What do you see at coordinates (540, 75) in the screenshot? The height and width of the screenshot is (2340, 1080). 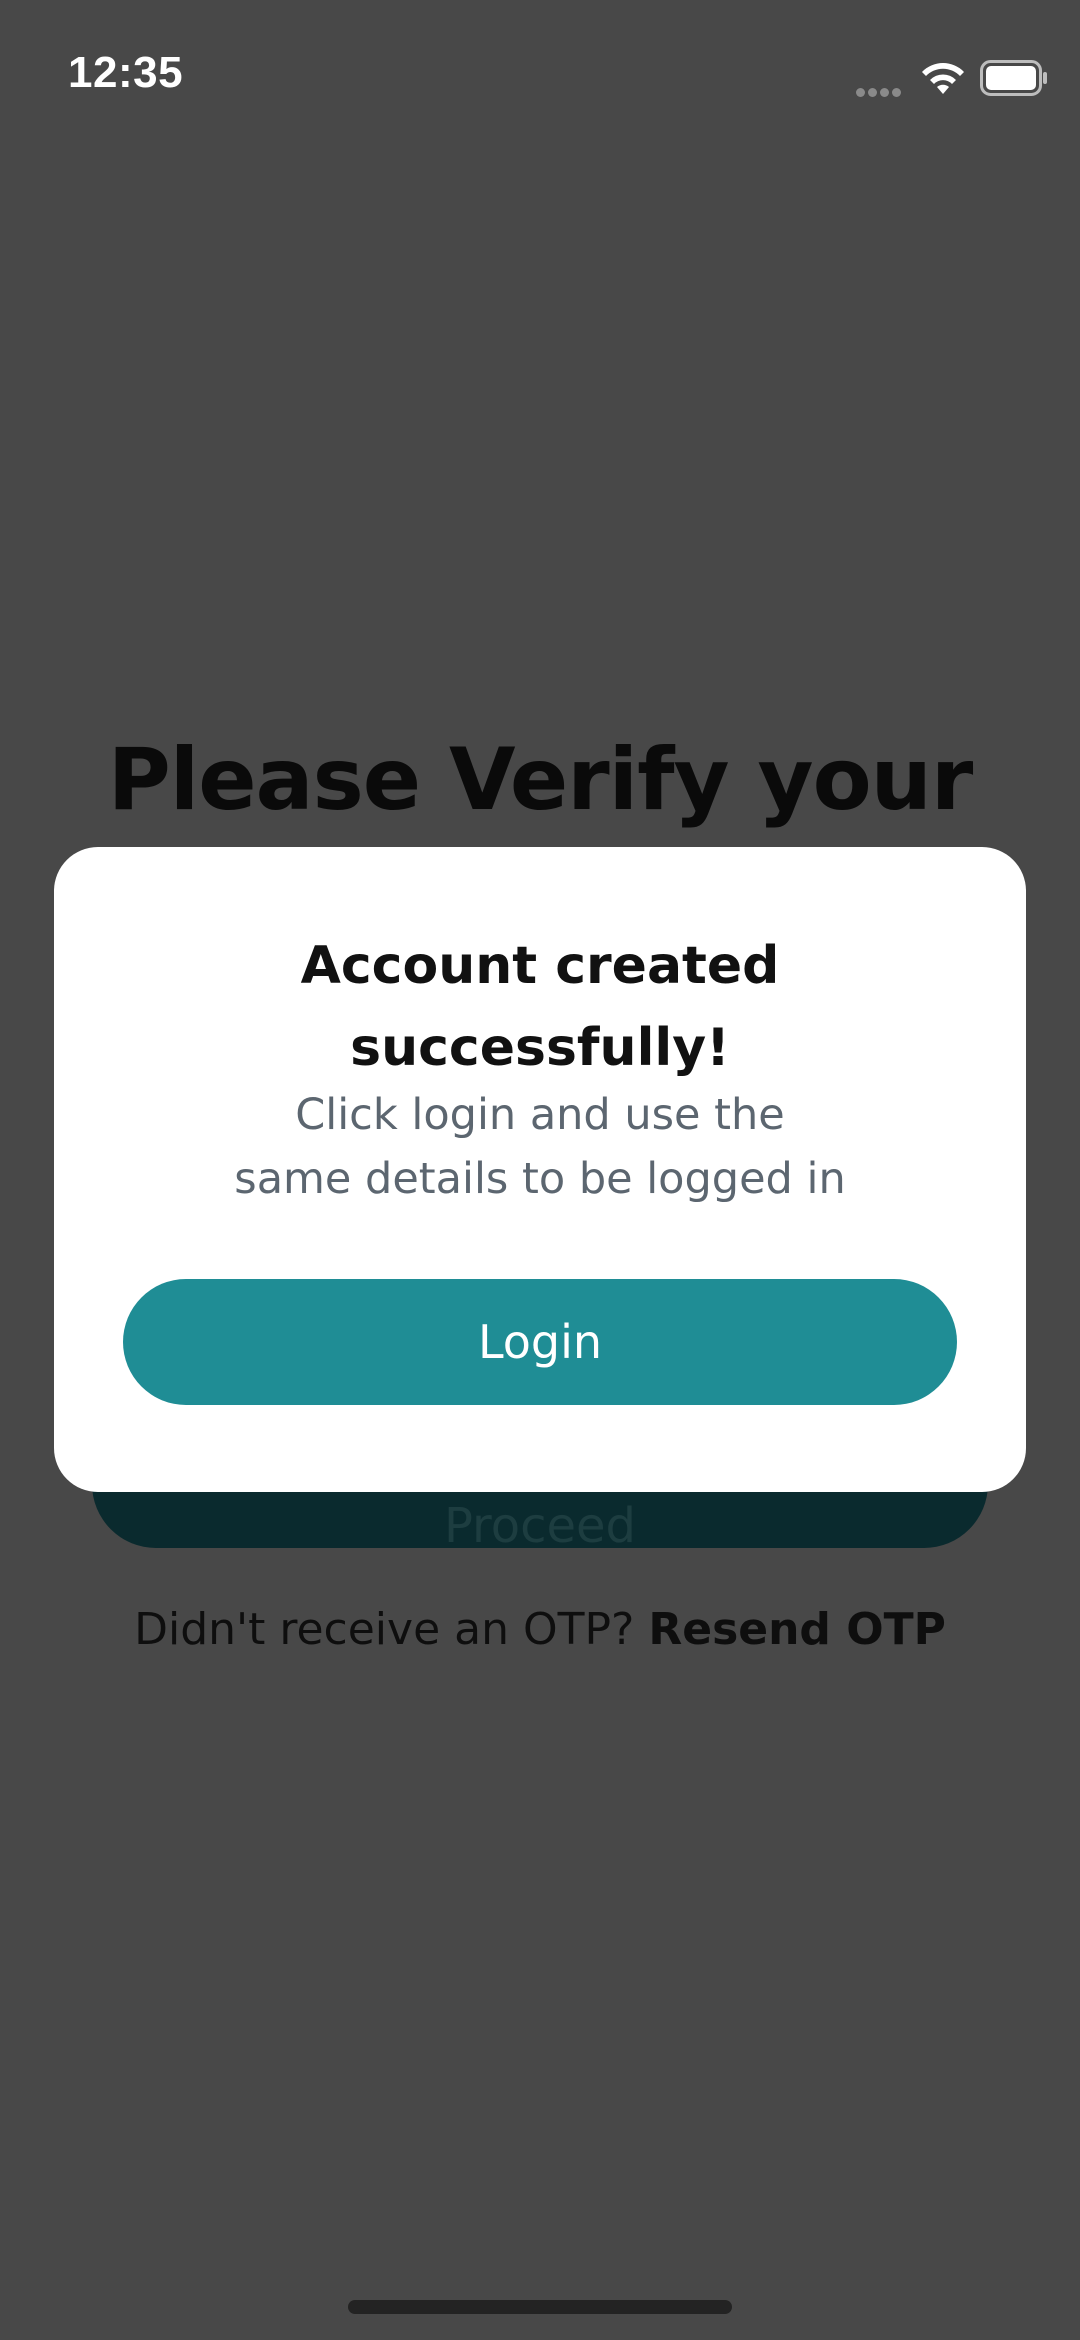 I see `status-bar: 12:35` at bounding box center [540, 75].